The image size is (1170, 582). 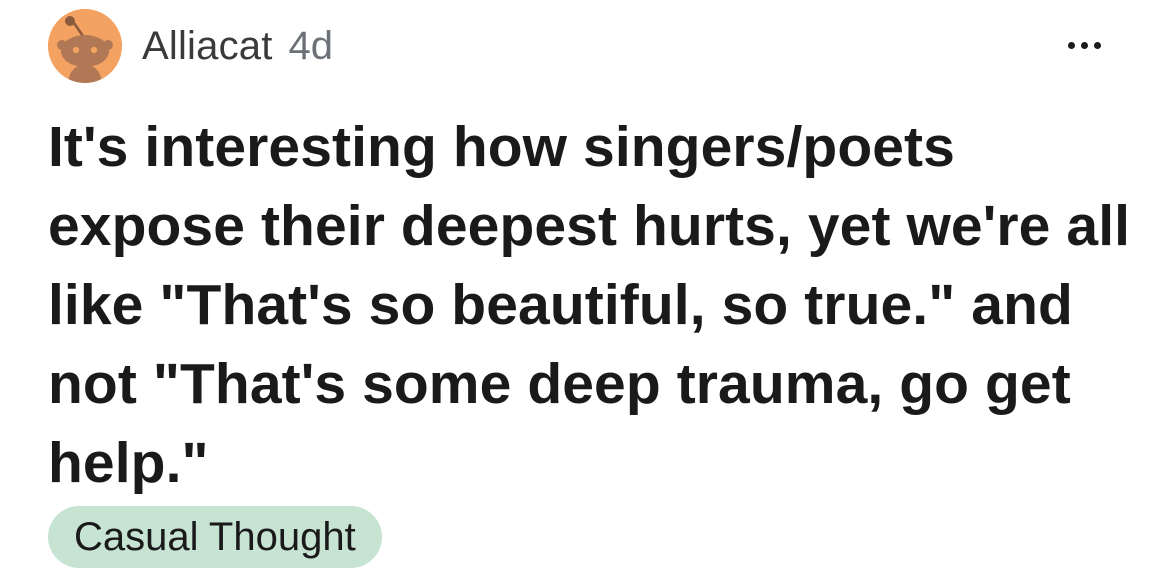 What do you see at coordinates (311, 45) in the screenshot?
I see `post-timestamp: 4d` at bounding box center [311, 45].